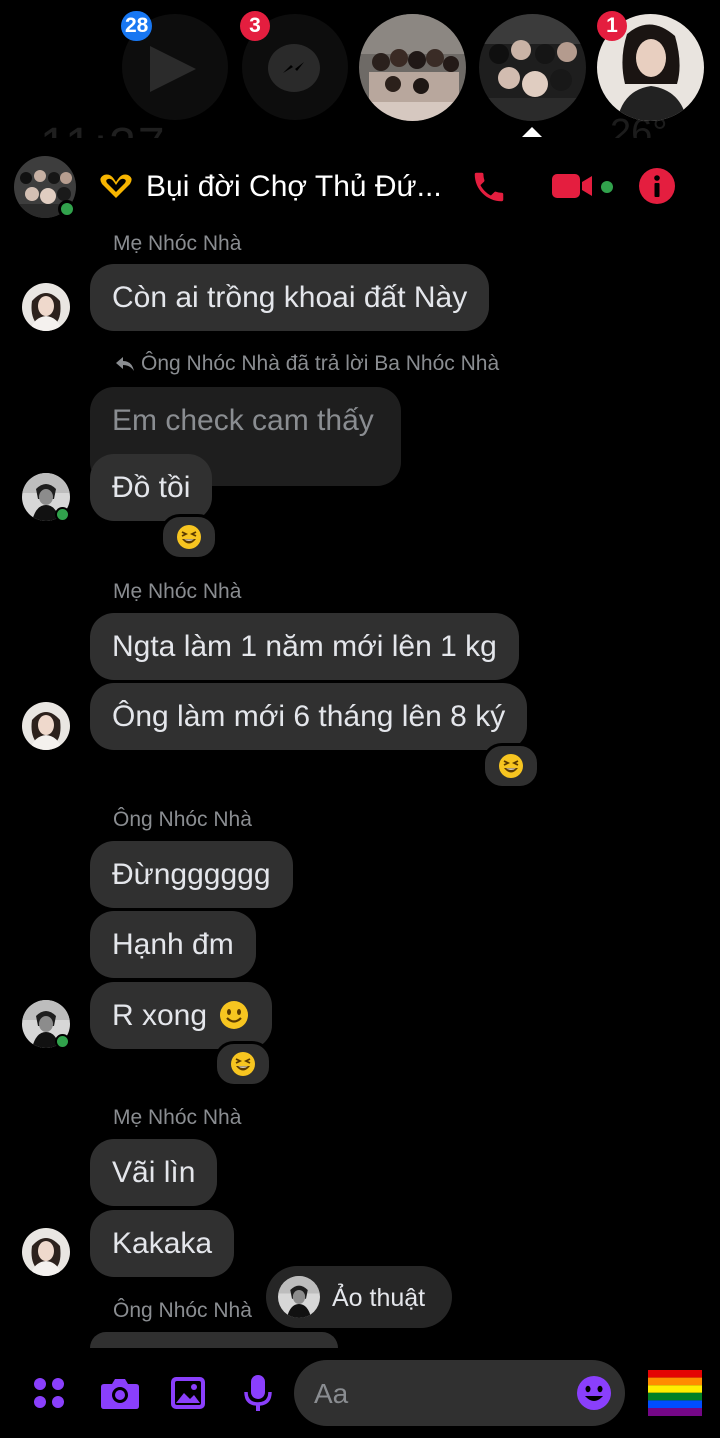  Describe the element at coordinates (255, 26) in the screenshot. I see `messenger-badge: 3` at that location.